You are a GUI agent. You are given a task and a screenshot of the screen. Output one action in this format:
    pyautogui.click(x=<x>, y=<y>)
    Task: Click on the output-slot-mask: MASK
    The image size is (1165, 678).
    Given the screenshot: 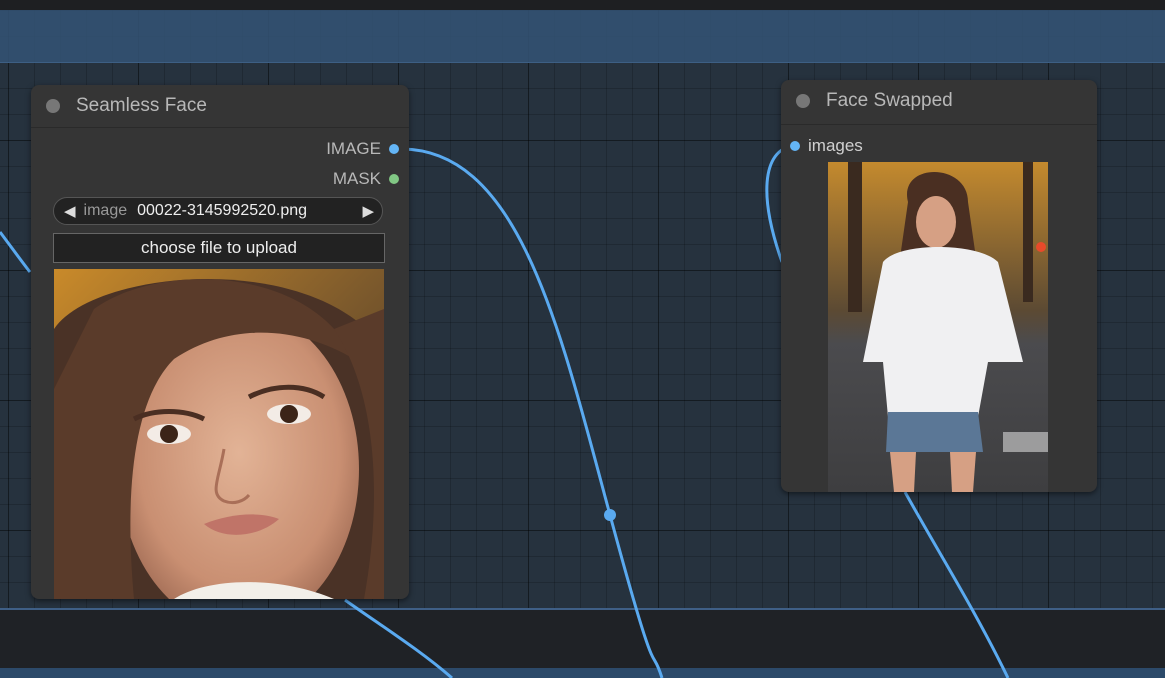 What is the action you would take?
    pyautogui.click(x=366, y=179)
    